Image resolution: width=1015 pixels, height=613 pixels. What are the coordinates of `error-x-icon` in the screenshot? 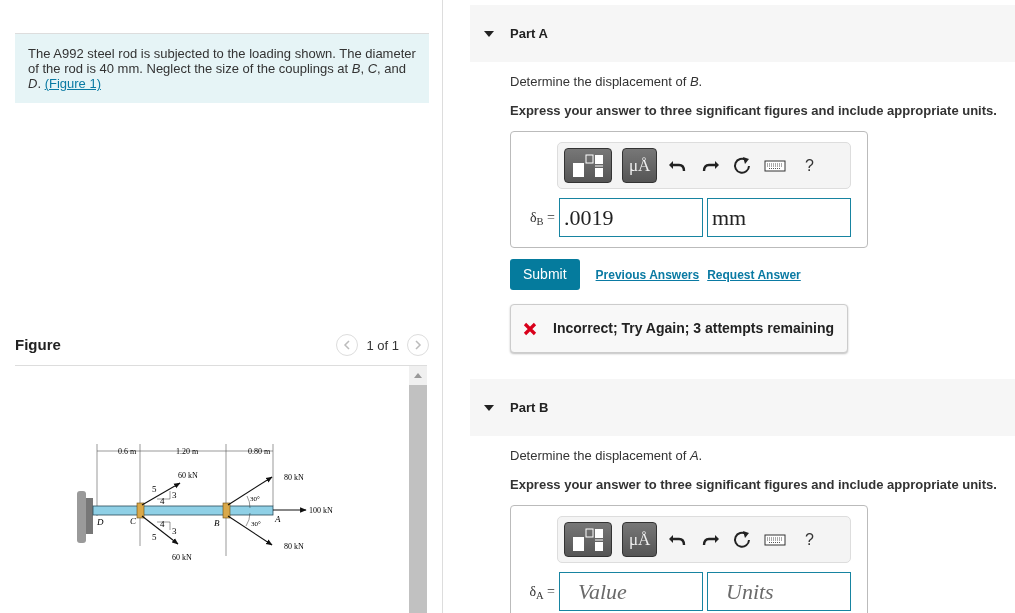 It's located at (530, 328).